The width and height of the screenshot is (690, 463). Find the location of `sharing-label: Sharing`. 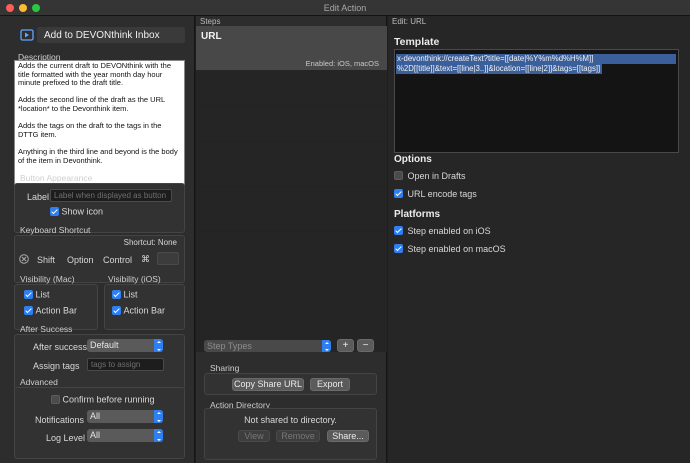

sharing-label: Sharing is located at coordinates (225, 368).